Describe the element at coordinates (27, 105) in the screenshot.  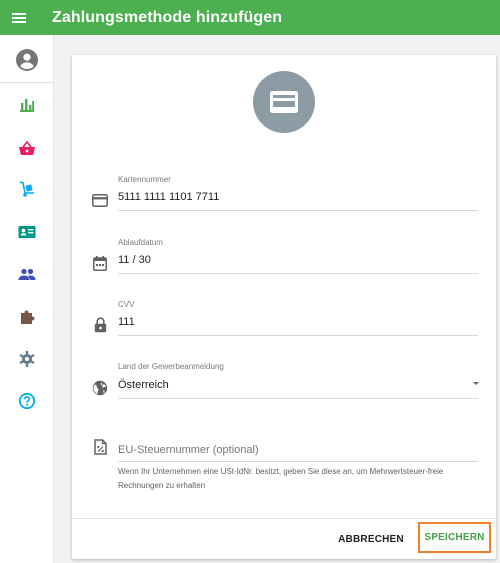
I see `bar-chart-icon` at that location.